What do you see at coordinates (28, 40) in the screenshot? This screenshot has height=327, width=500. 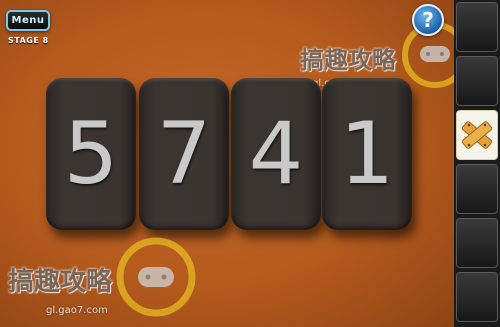 I see `stage-label: STAGE 8` at bounding box center [28, 40].